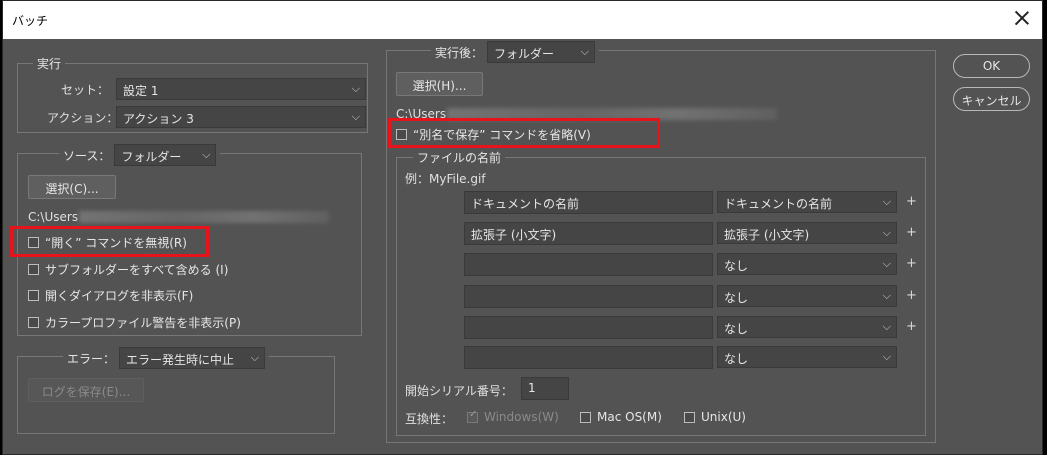 This screenshot has height=455, width=1047. I want to click on checkbox-label: Mac OS(M), so click(629, 417).